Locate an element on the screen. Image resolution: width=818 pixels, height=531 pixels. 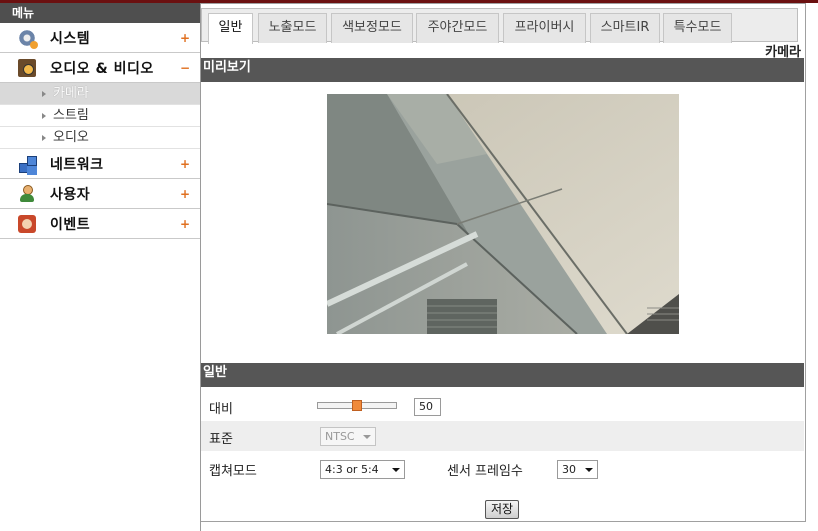
network-icon is located at coordinates (27, 164).